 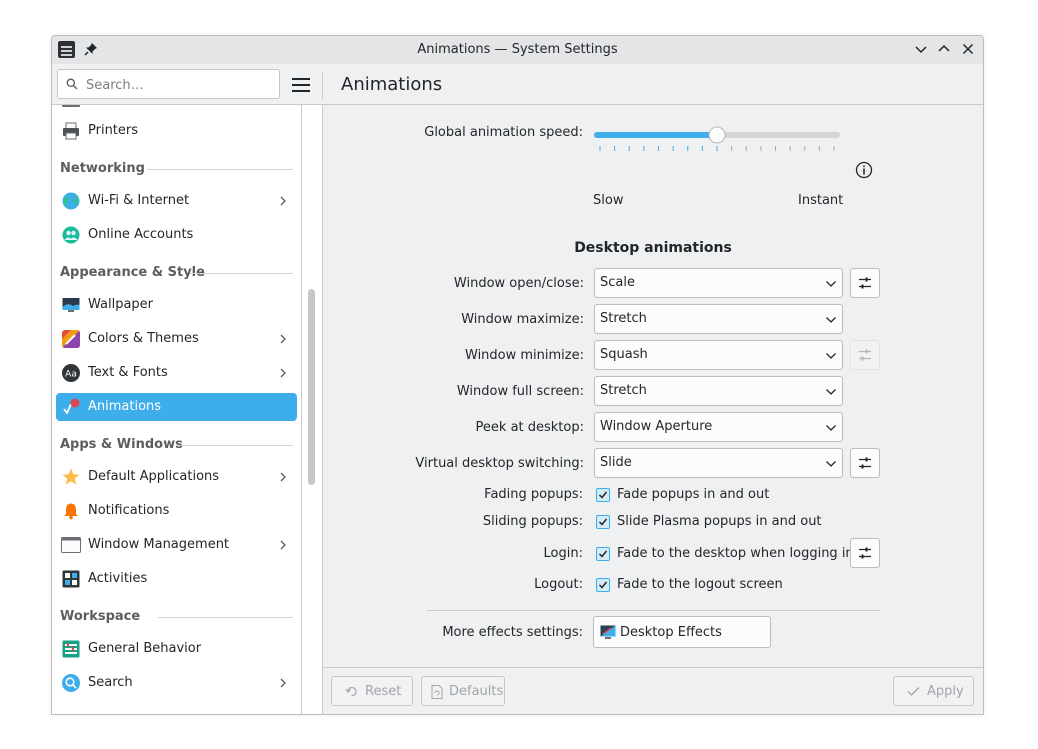 I want to click on sidebar-item-window-management: Window Management, so click(x=176, y=545).